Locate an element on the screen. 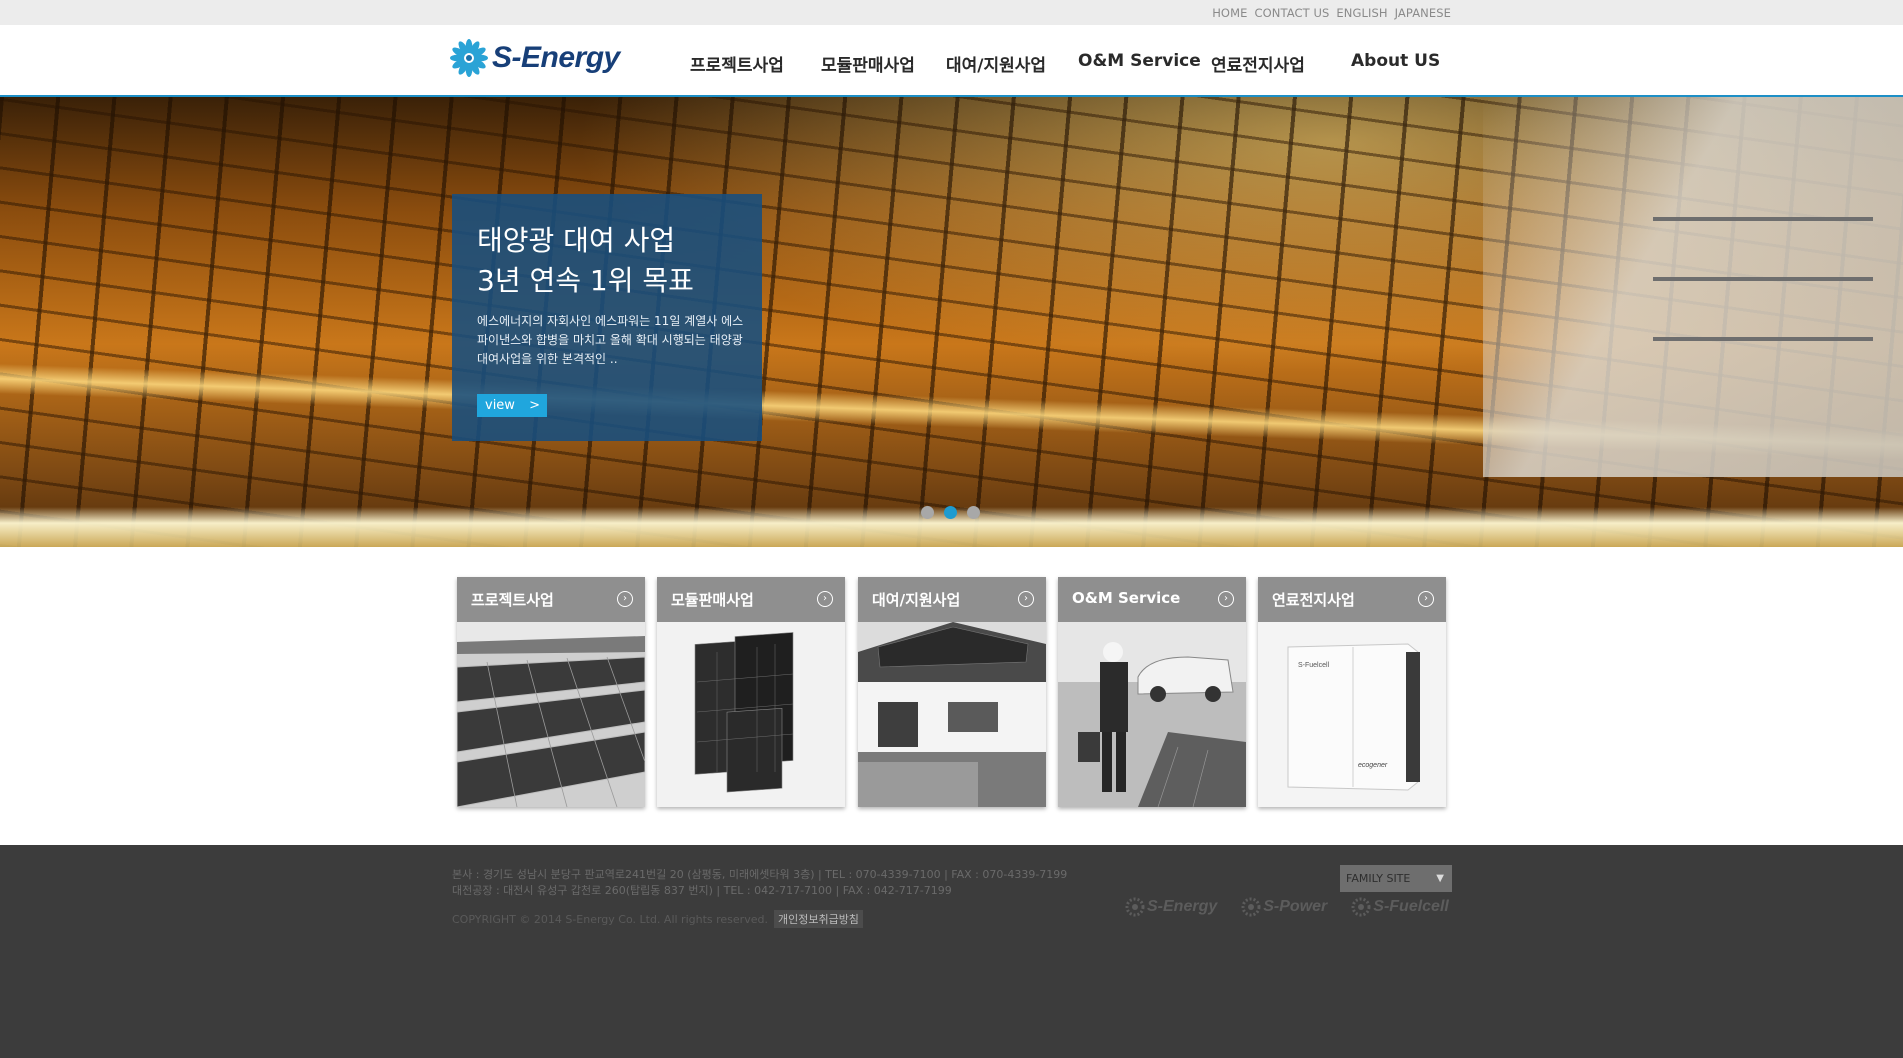  nav-item-module-sales: 모듈판매사업 is located at coordinates (868, 63).